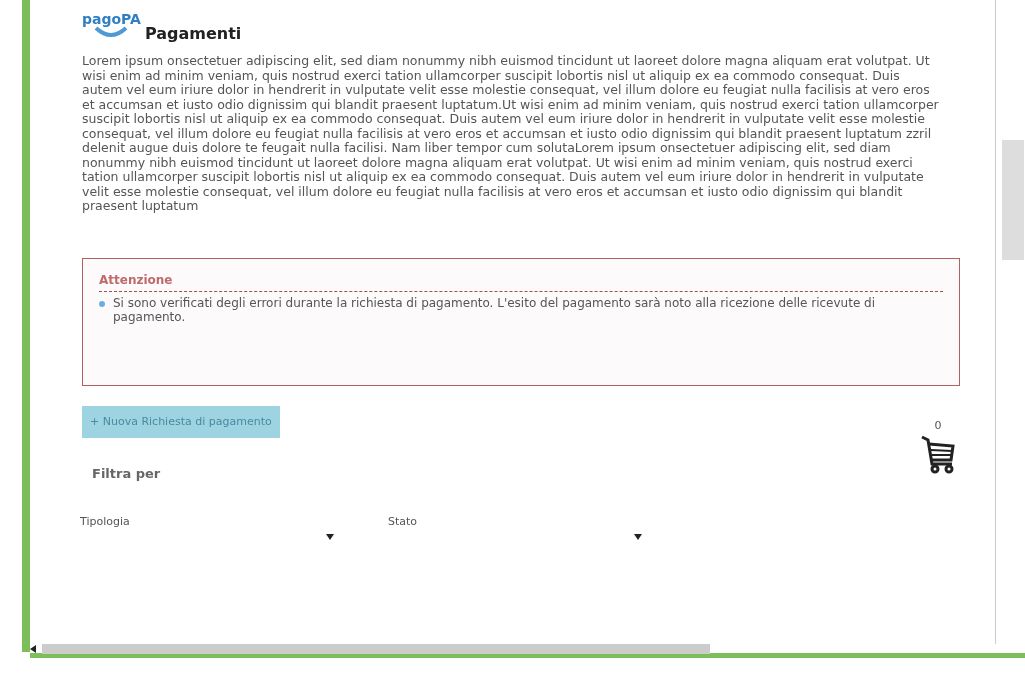  I want to click on bullet-icon, so click(102, 303).